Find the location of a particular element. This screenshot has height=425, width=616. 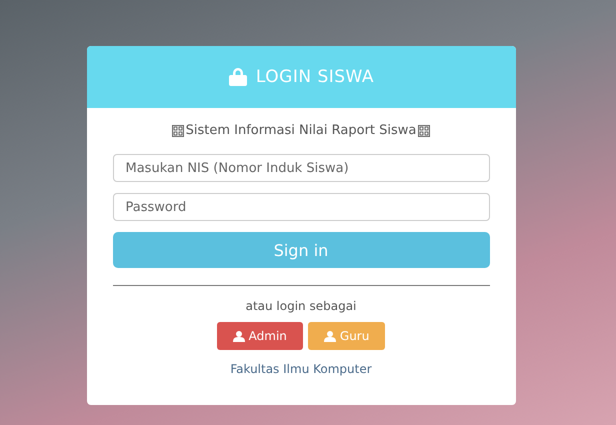

nis-field: Masukan NIS (Nomor Induk Siswa) is located at coordinates (301, 168).